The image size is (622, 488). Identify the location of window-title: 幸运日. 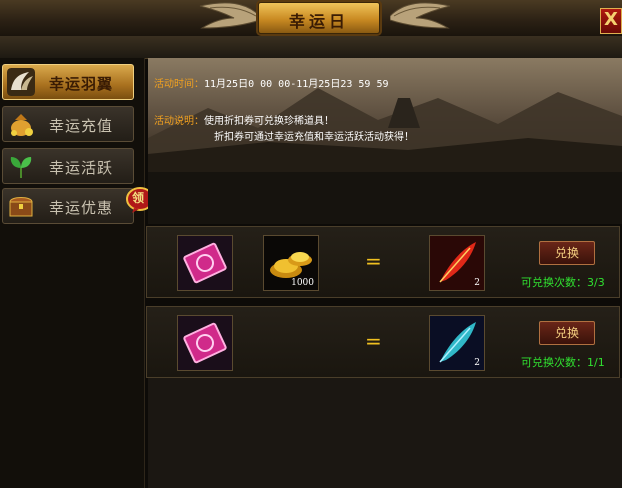
(318, 21).